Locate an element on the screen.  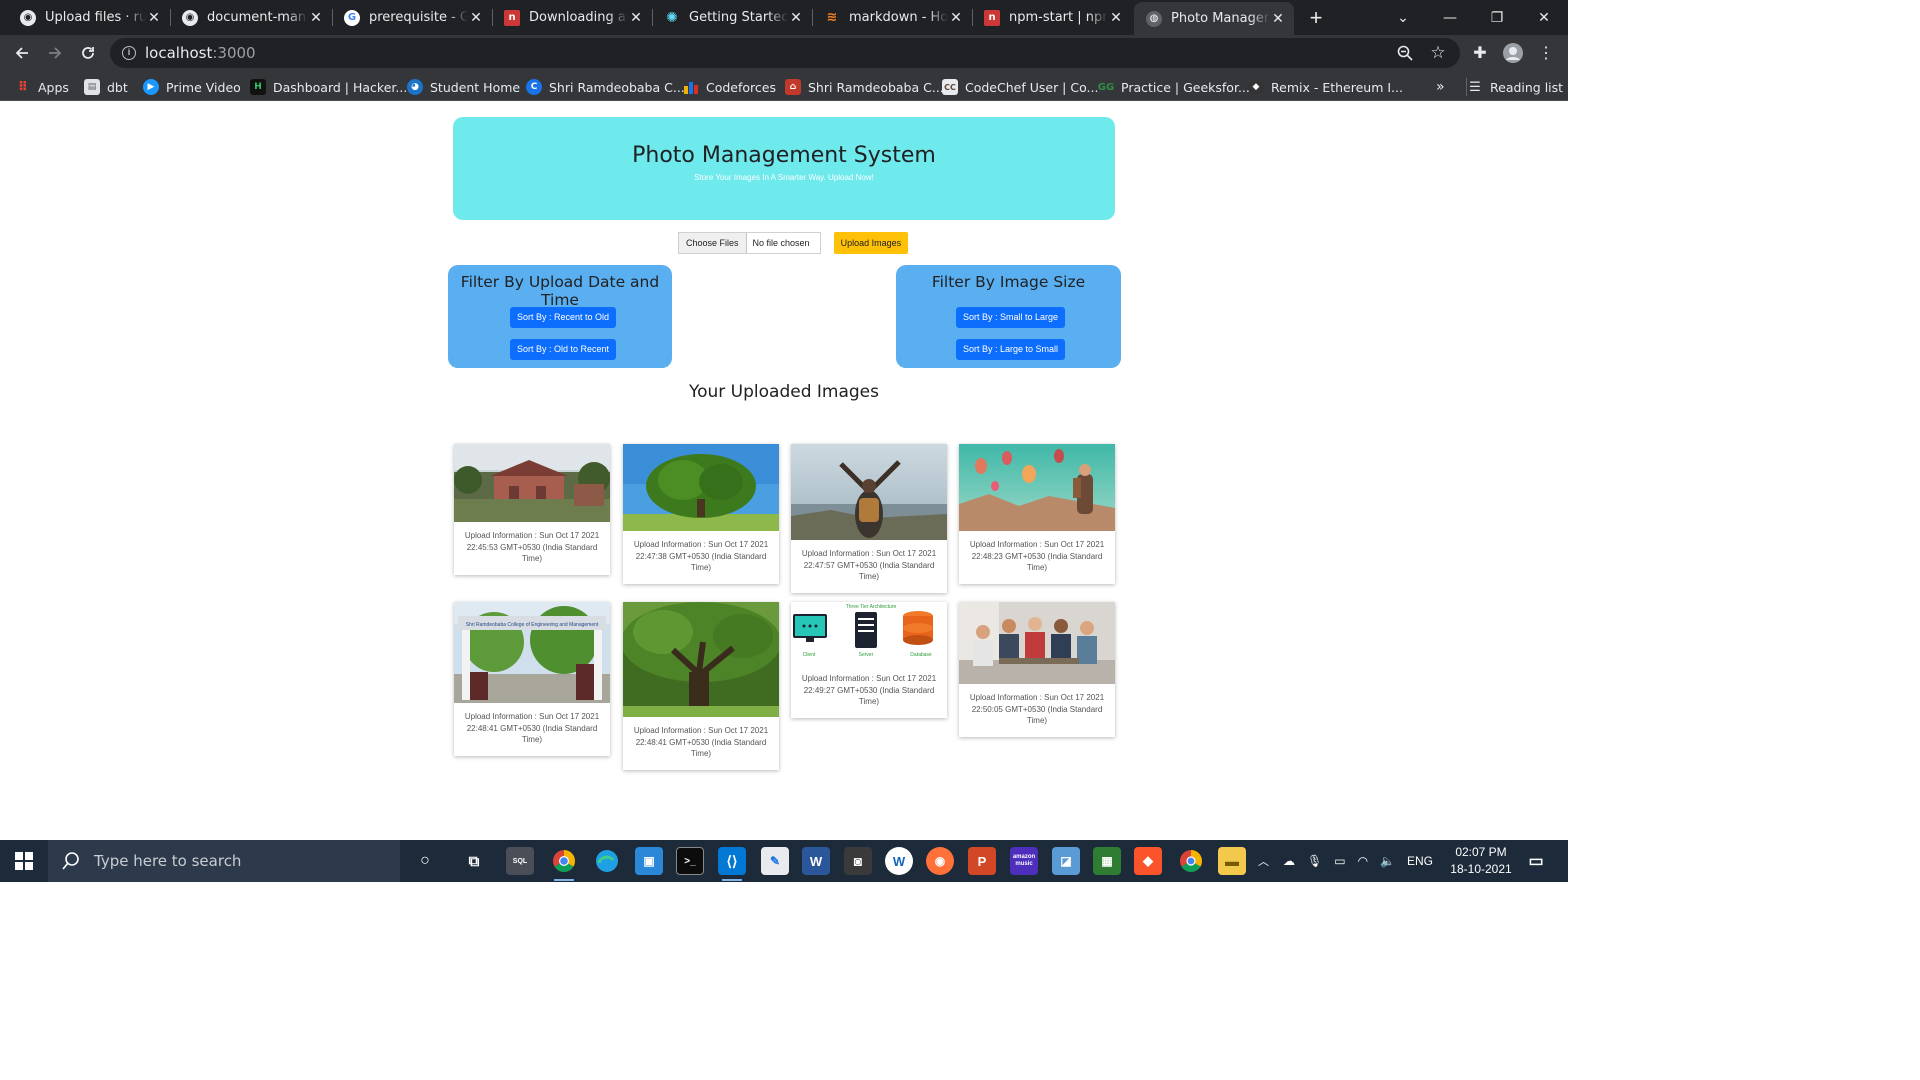
taskbar-search-box: Type here to search is located at coordinates (224, 861).